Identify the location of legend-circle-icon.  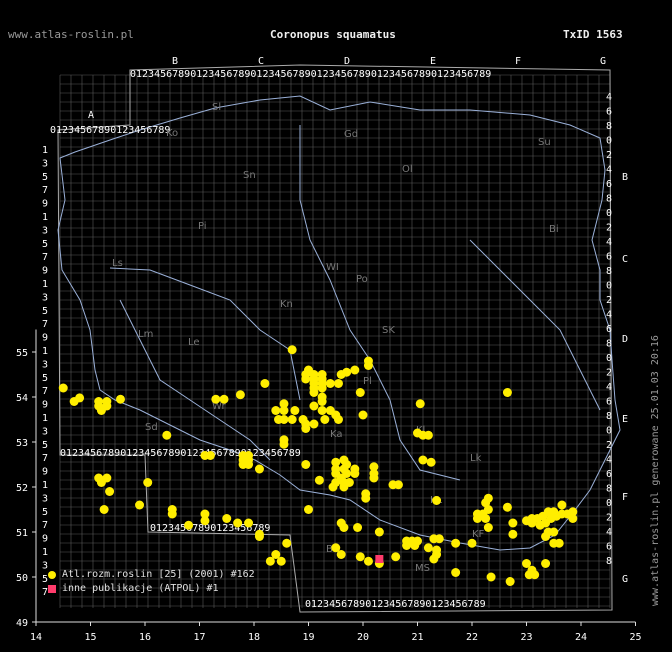
(52, 574).